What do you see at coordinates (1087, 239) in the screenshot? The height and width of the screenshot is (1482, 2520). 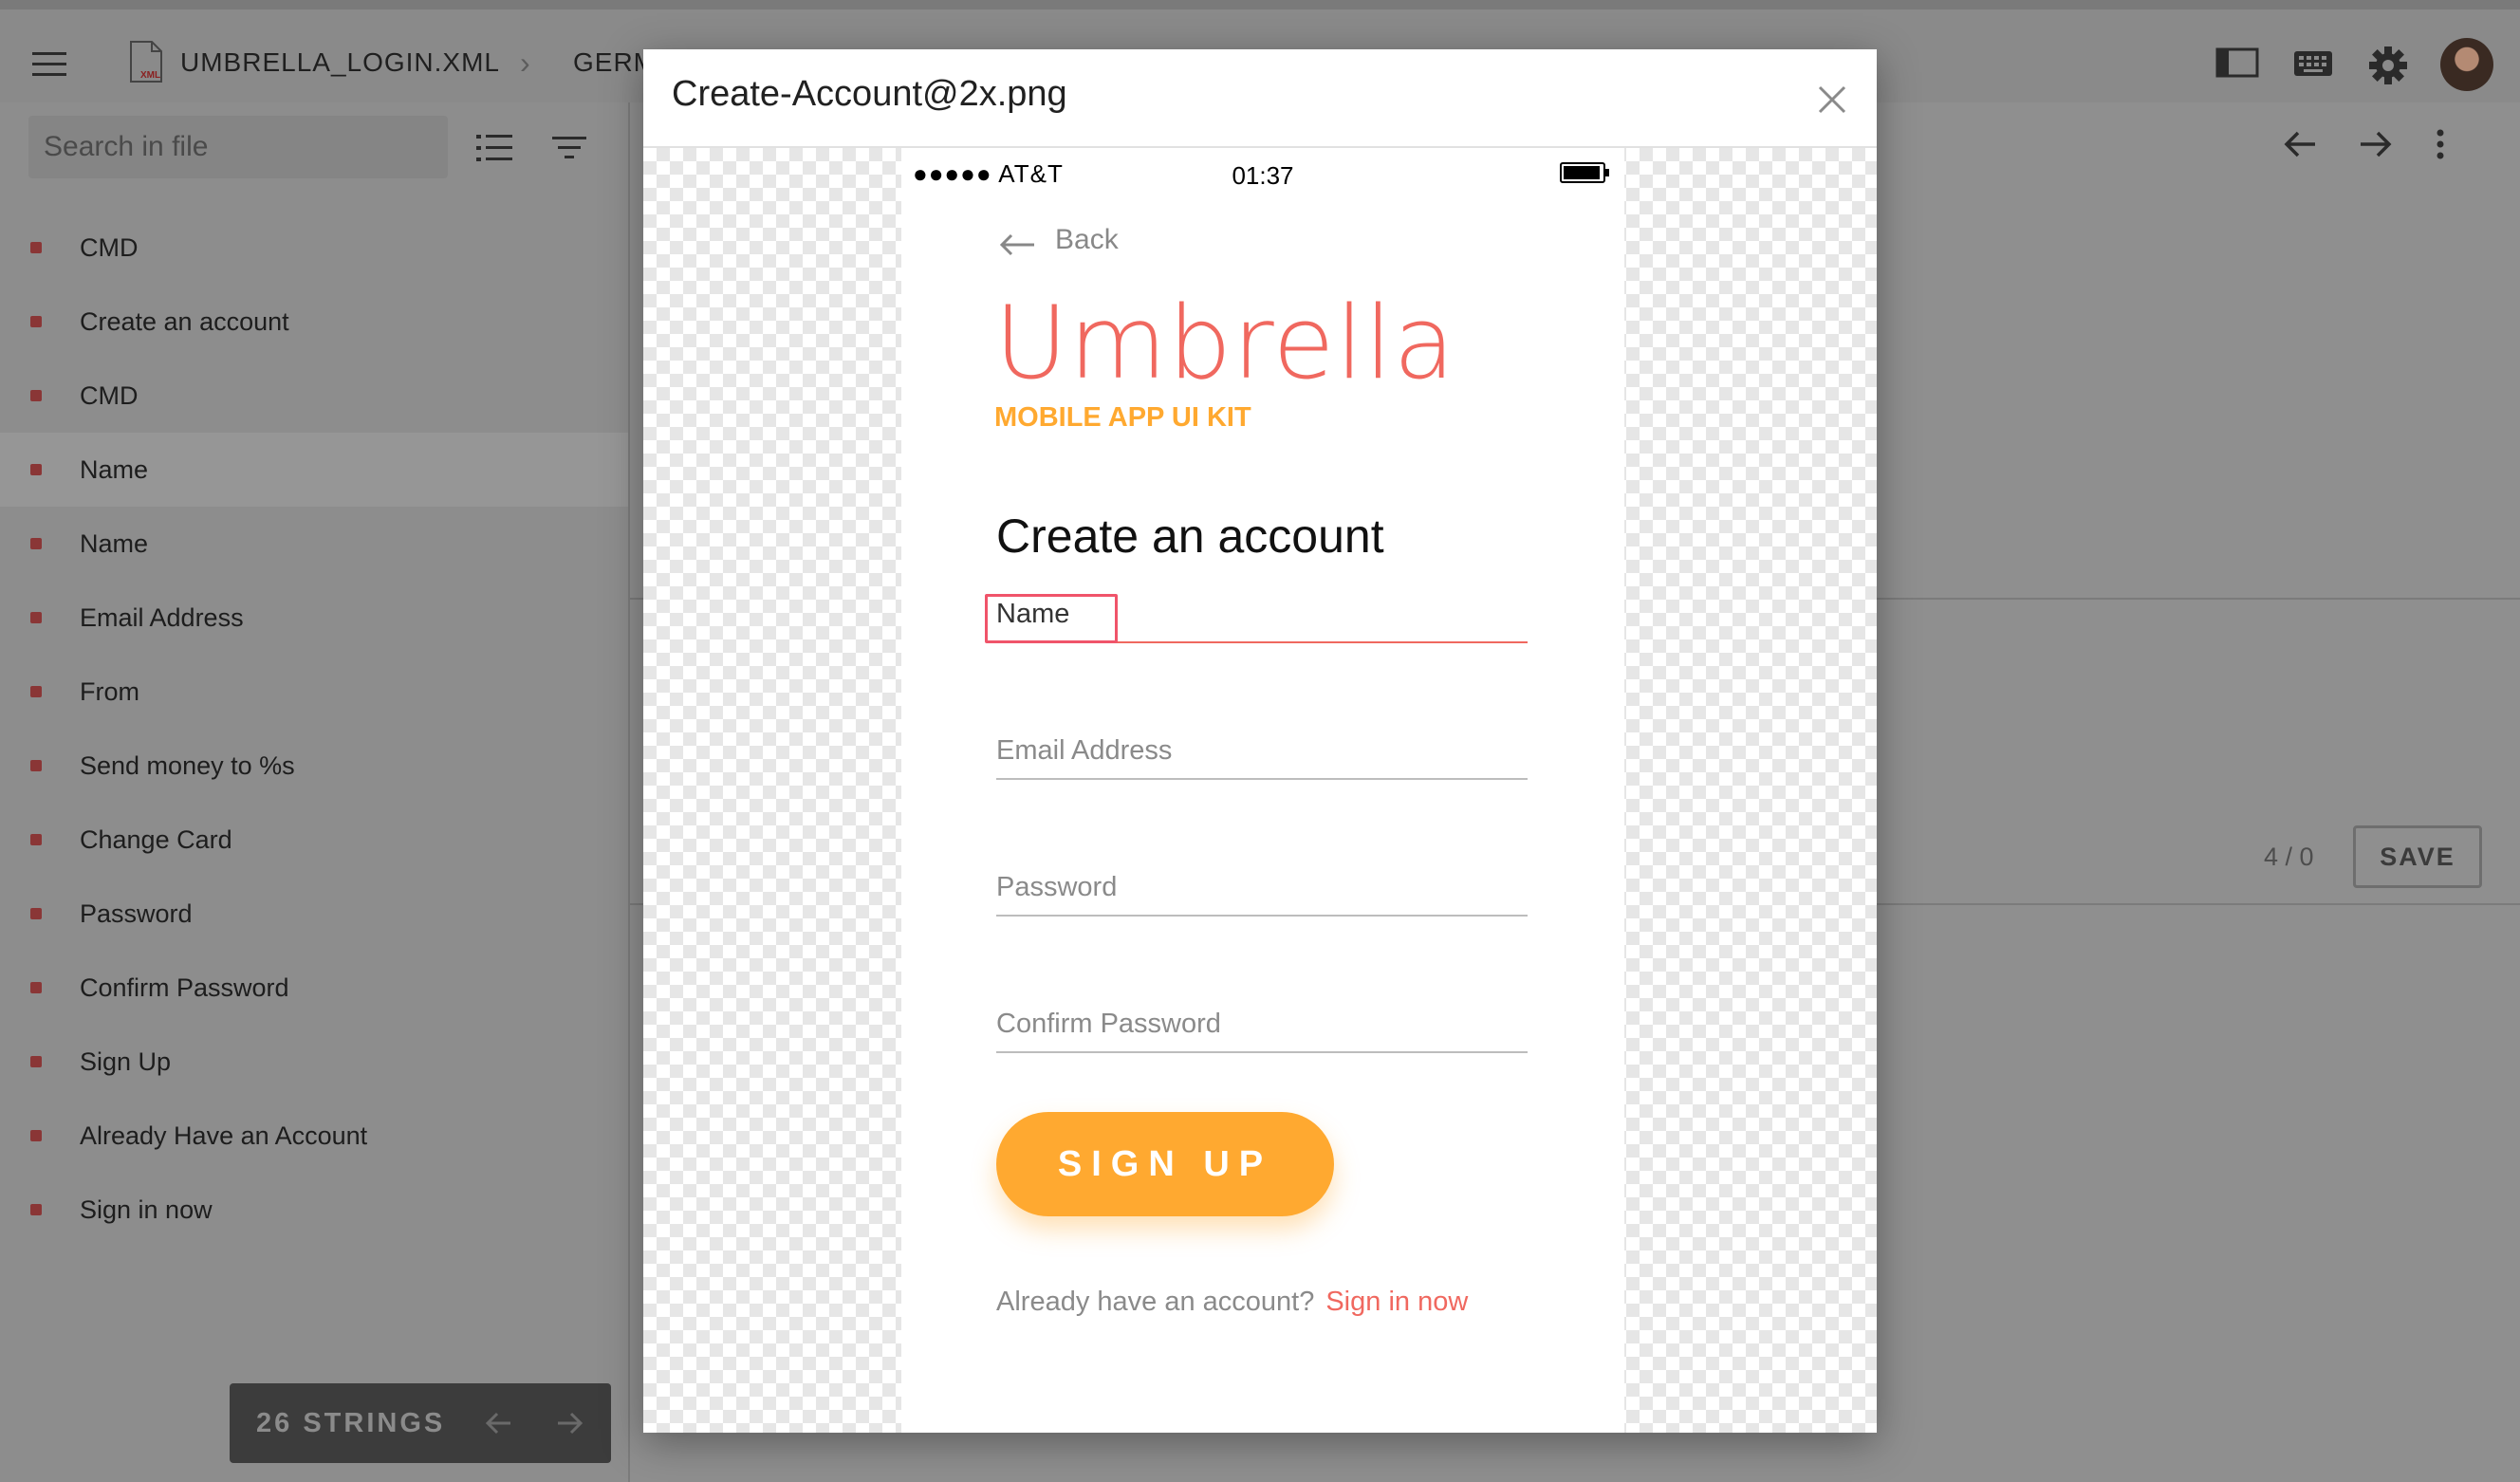 I see `back-label: Back` at bounding box center [1087, 239].